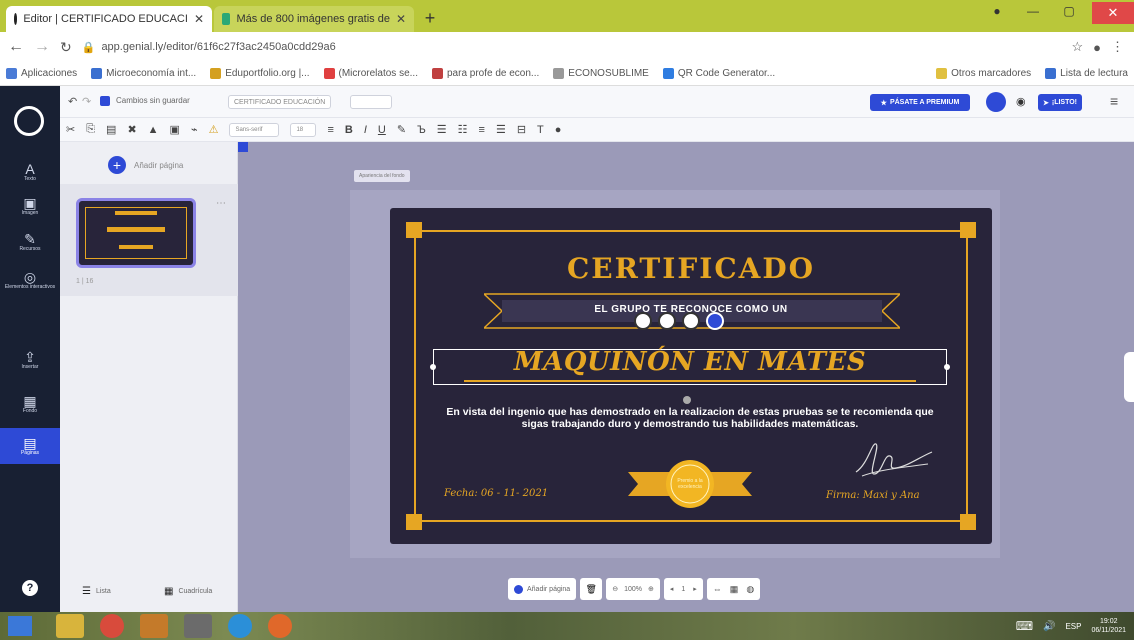 The image size is (1134, 640). Describe the element at coordinates (651, 589) in the screenshot. I see `zoom-in-icon: ⊕` at that location.